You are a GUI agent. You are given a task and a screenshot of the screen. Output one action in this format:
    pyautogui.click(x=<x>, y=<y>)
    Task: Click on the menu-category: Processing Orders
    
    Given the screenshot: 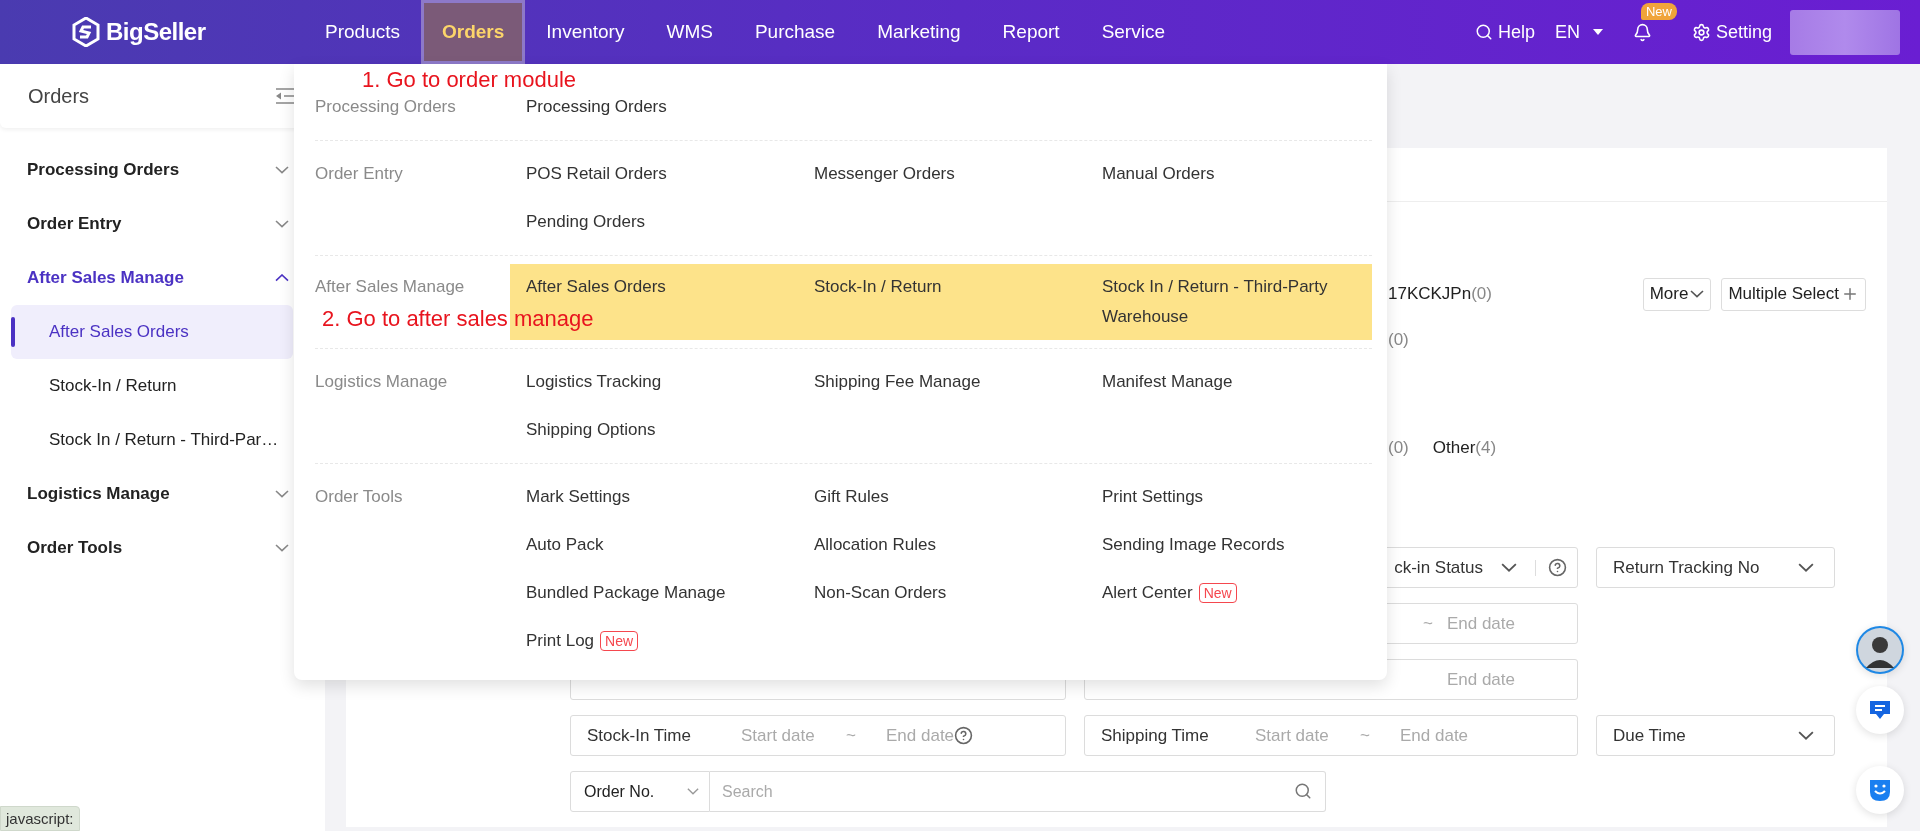 What is the action you would take?
    pyautogui.click(x=386, y=107)
    